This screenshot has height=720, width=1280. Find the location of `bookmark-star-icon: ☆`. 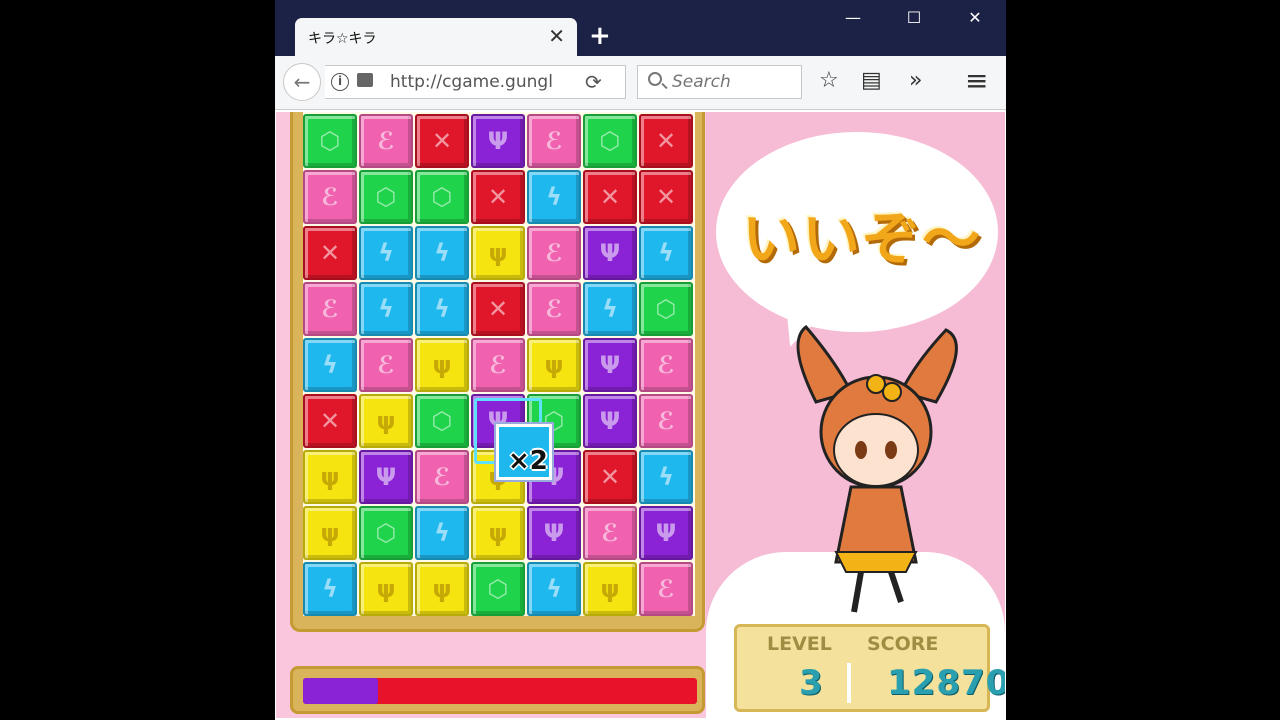

bookmark-star-icon: ☆ is located at coordinates (829, 80).